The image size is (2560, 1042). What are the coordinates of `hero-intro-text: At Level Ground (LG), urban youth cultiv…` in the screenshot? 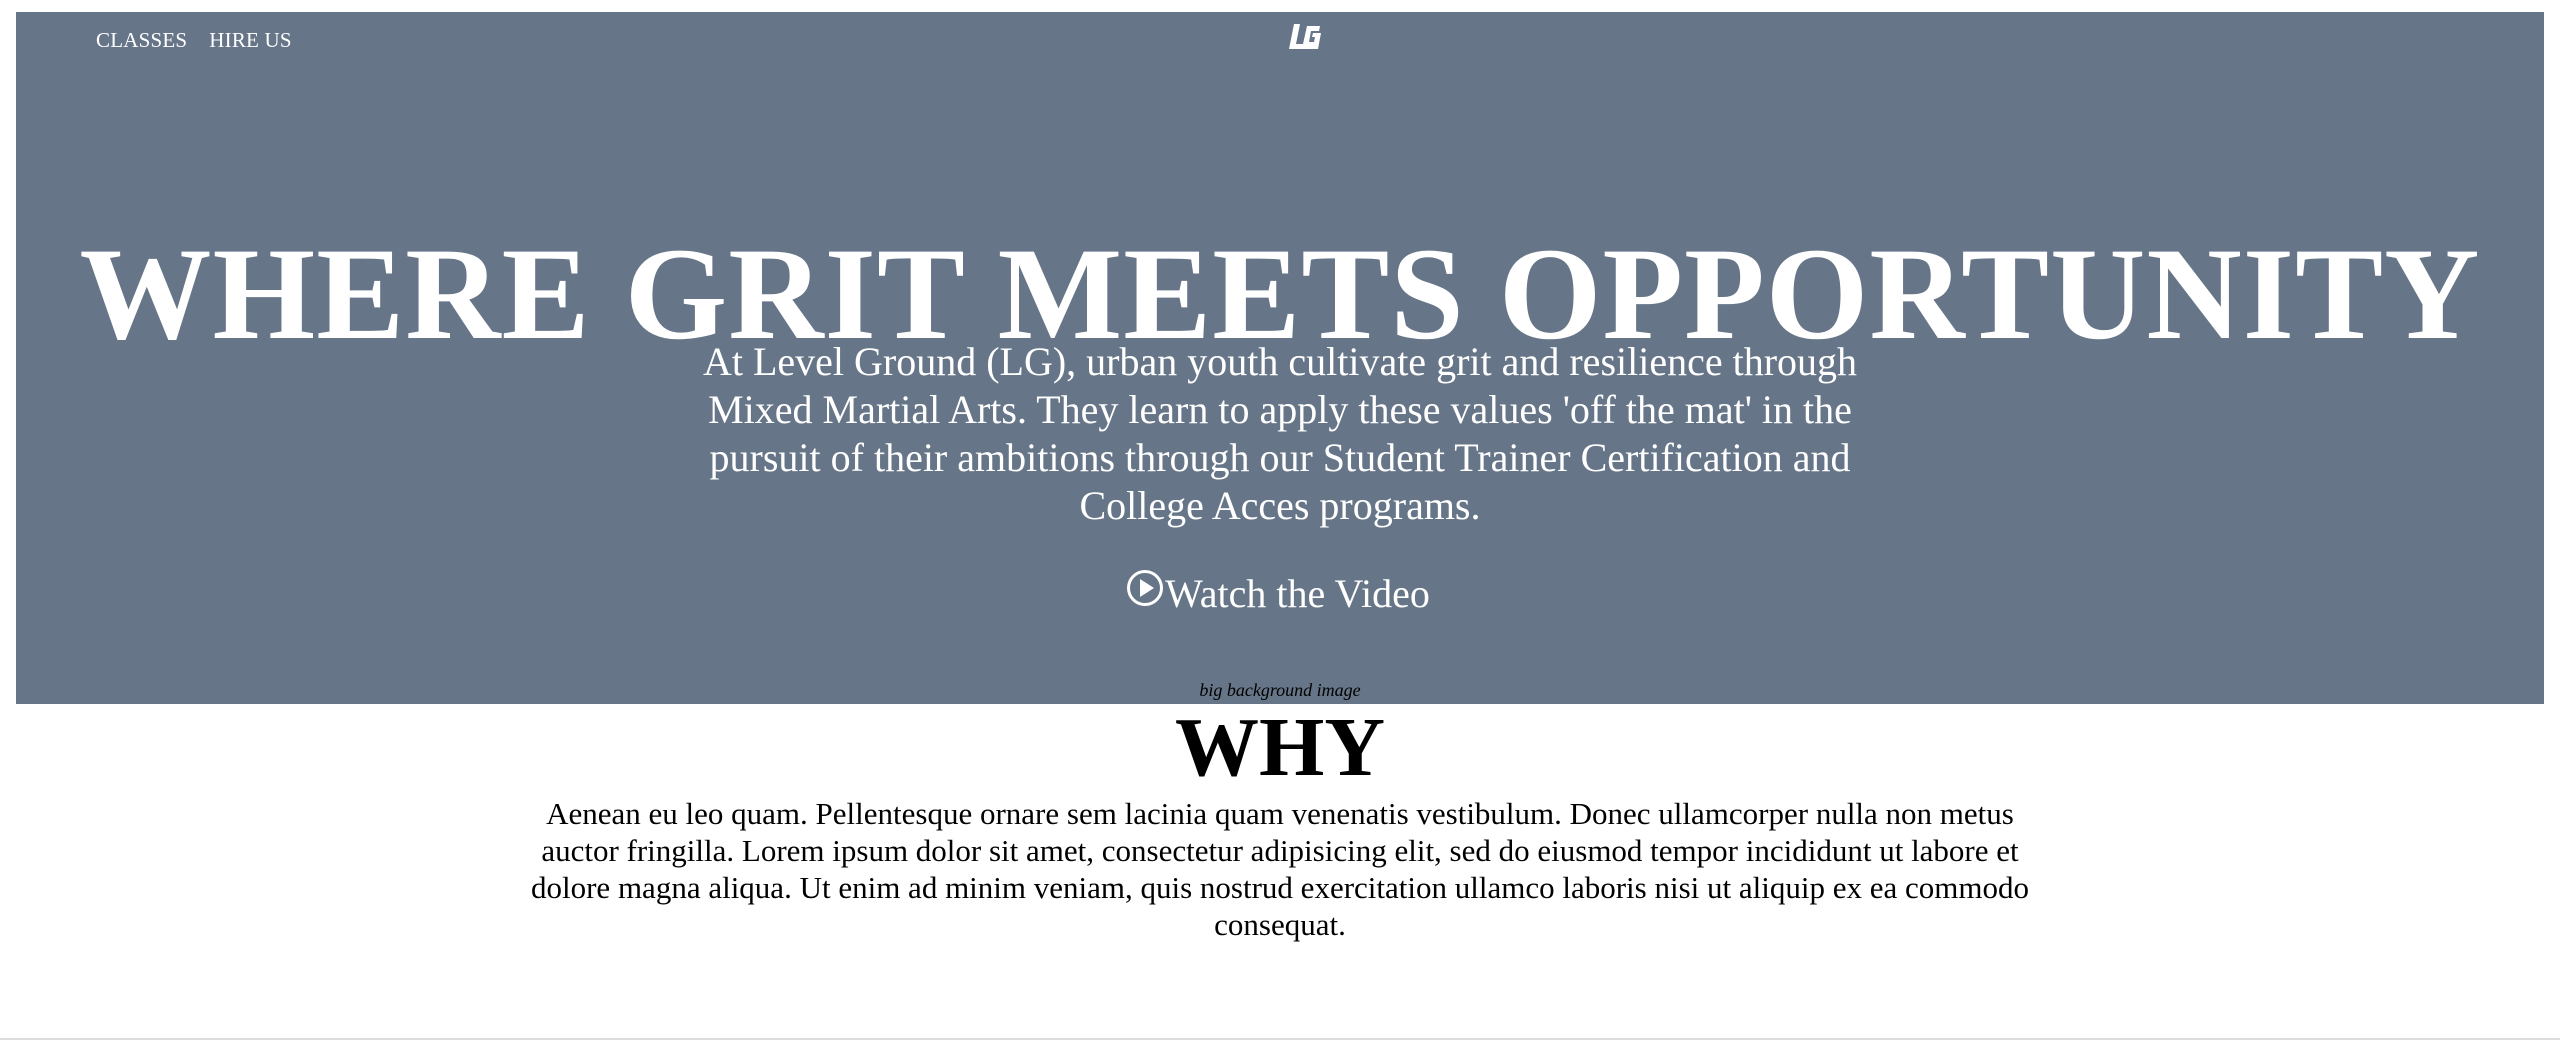 It's located at (1280, 433).